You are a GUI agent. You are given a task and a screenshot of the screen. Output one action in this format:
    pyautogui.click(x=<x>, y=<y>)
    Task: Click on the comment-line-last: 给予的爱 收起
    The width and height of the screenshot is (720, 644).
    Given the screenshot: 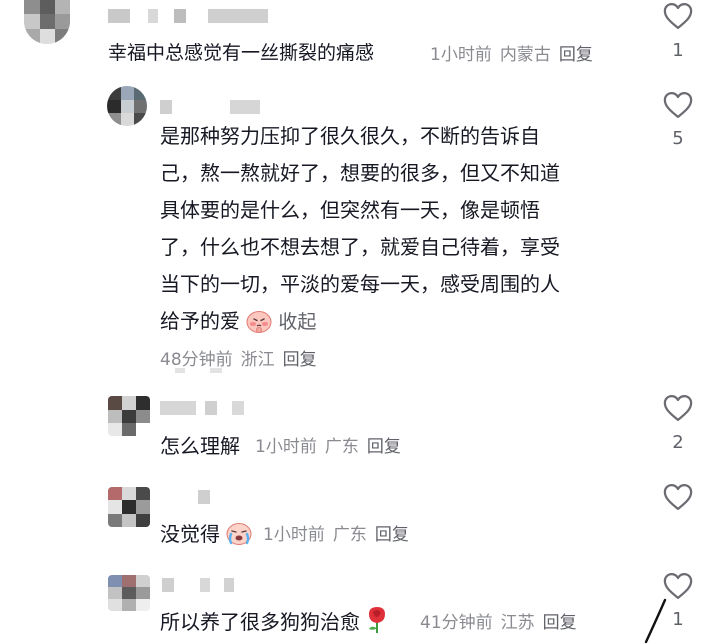 What is the action you would take?
    pyautogui.click(x=395, y=322)
    